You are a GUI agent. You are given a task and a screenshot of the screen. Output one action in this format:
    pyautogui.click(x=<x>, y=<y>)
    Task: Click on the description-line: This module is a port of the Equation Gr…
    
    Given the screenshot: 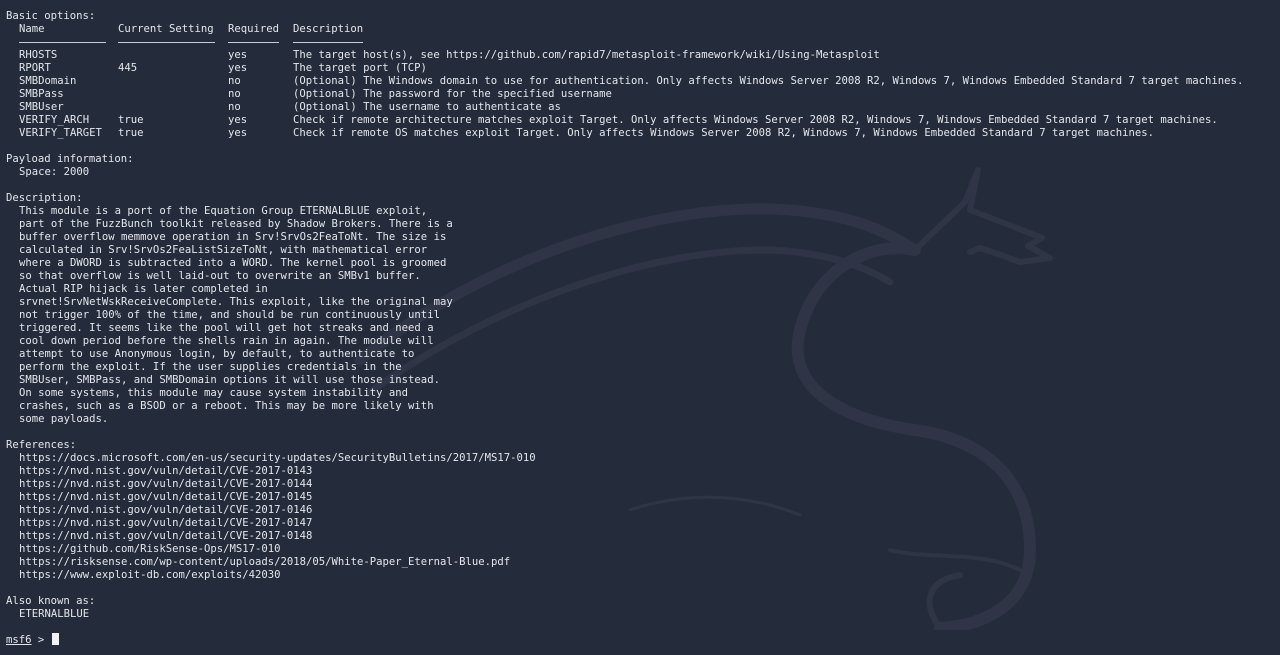 What is the action you would take?
    pyautogui.click(x=223, y=211)
    